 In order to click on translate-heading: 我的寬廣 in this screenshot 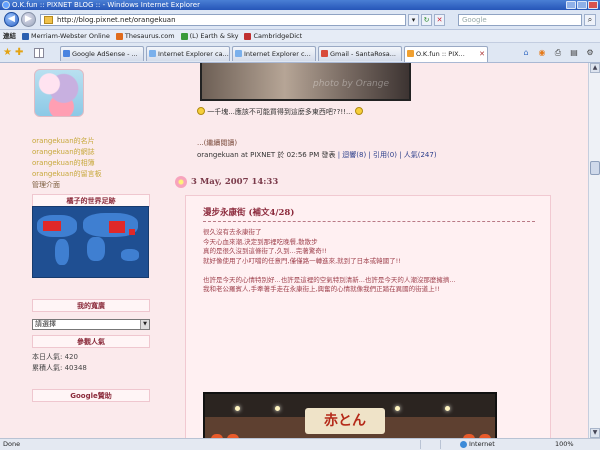, I will do `click(91, 305)`.